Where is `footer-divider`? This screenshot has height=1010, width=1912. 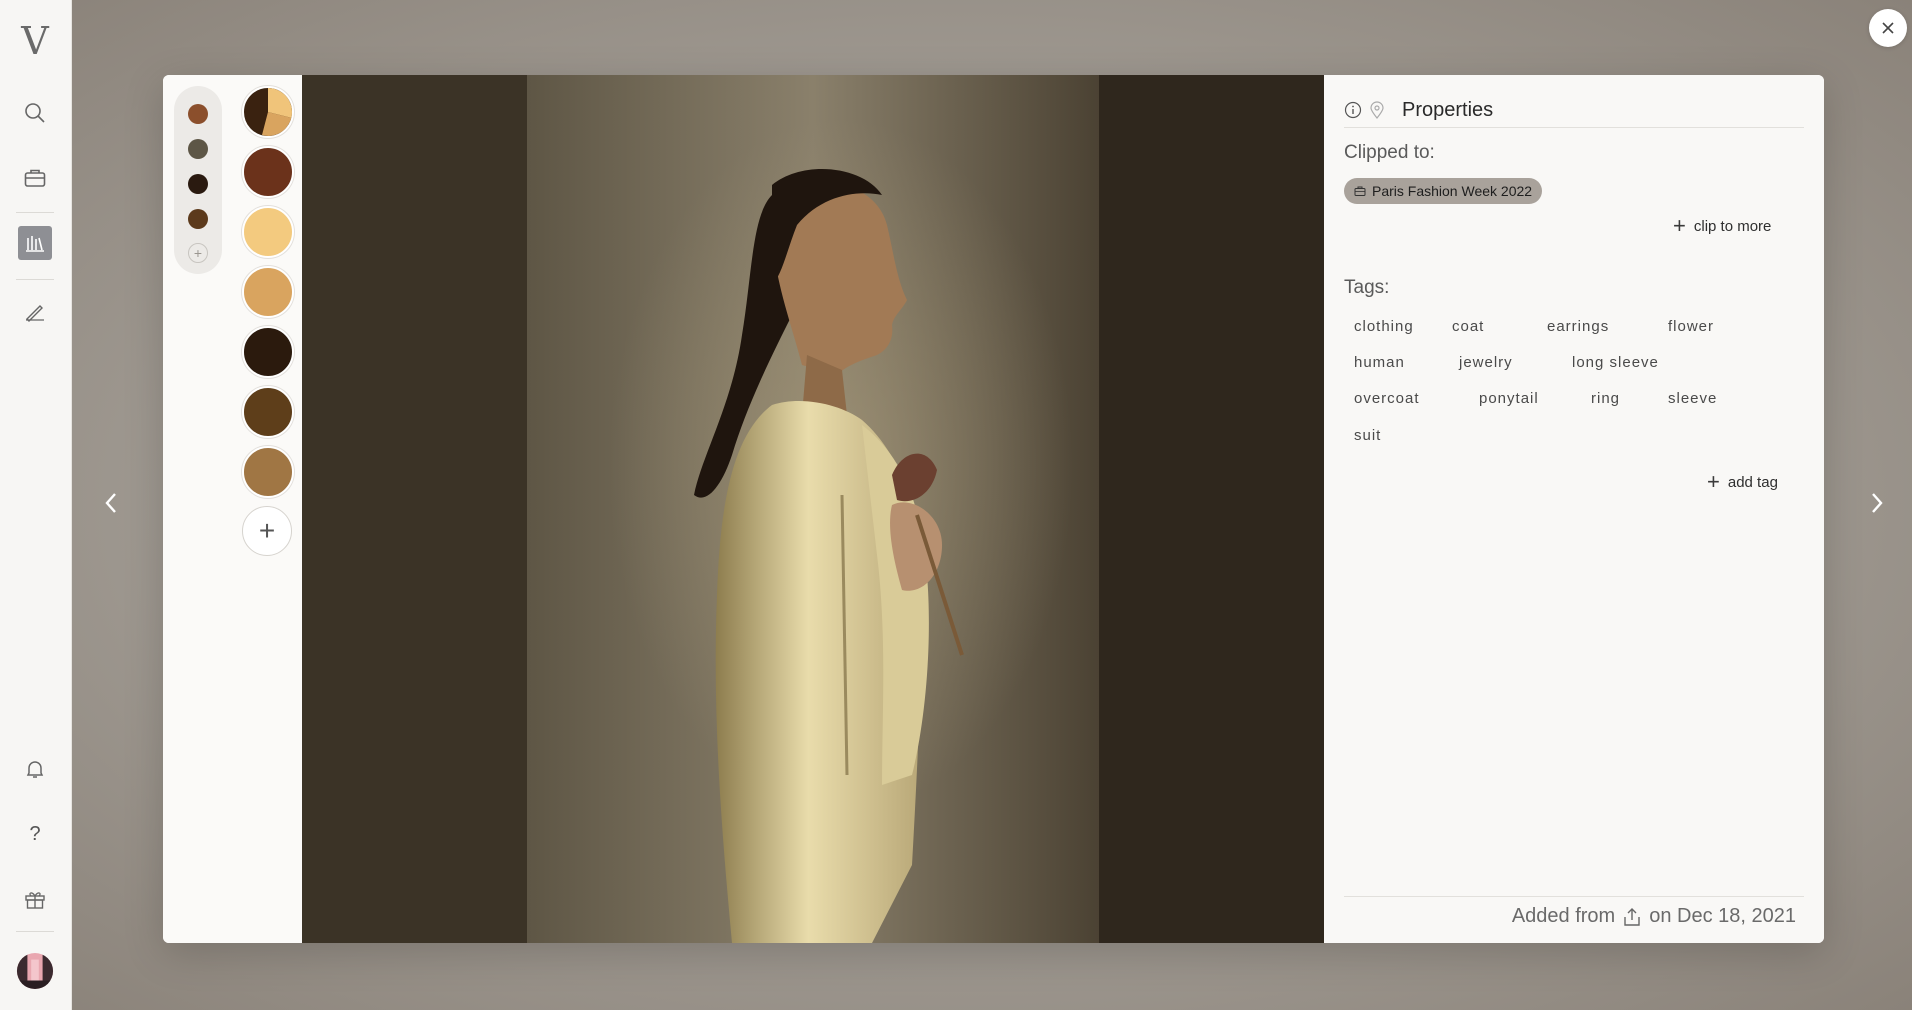
footer-divider is located at coordinates (1574, 896).